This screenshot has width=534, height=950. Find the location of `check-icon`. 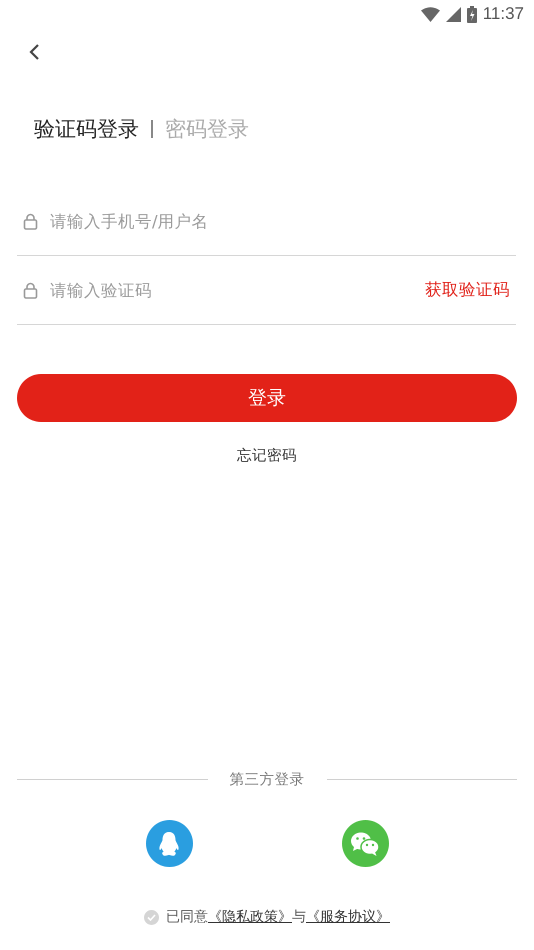

check-icon is located at coordinates (151, 917).